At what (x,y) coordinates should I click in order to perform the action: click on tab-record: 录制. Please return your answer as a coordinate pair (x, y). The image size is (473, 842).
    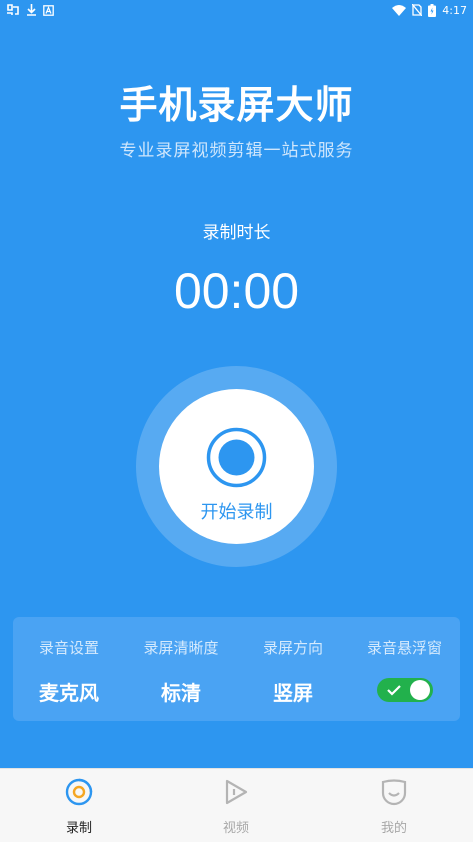
    Looking at the image, I should click on (79, 805).